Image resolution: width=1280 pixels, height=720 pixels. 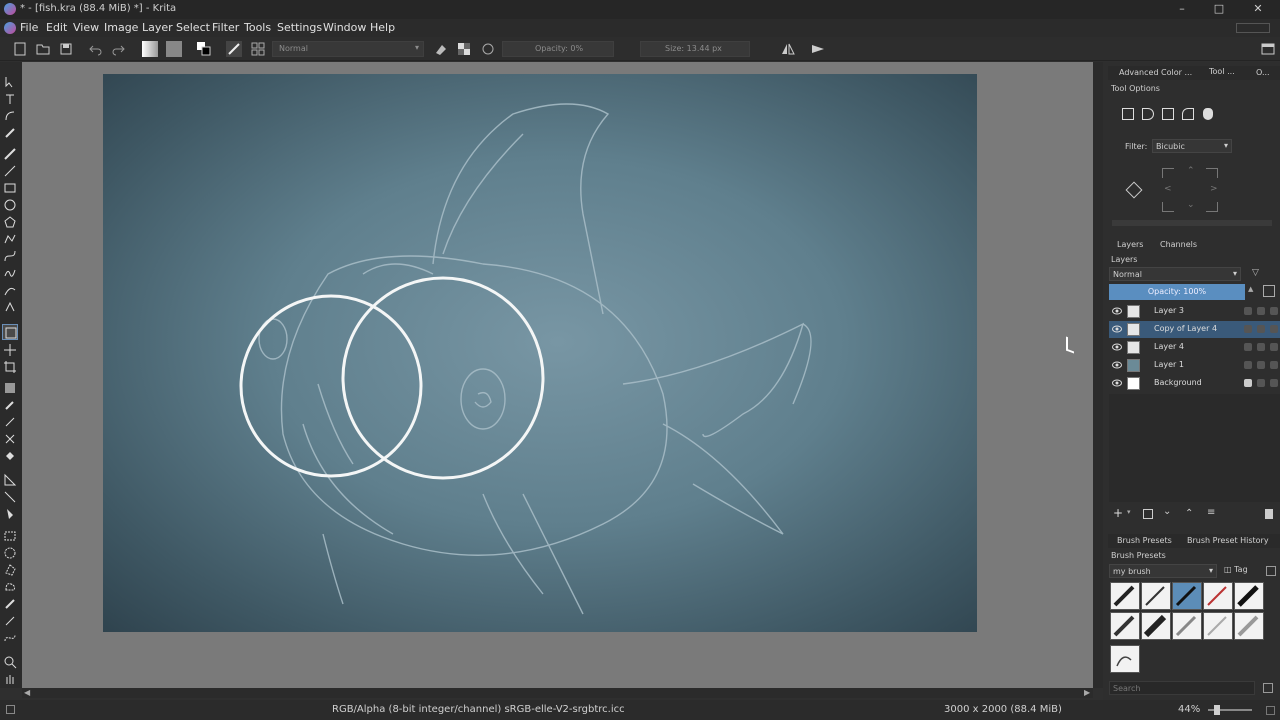 I want to click on layer-blend-select: Normal ▾, so click(x=1175, y=274).